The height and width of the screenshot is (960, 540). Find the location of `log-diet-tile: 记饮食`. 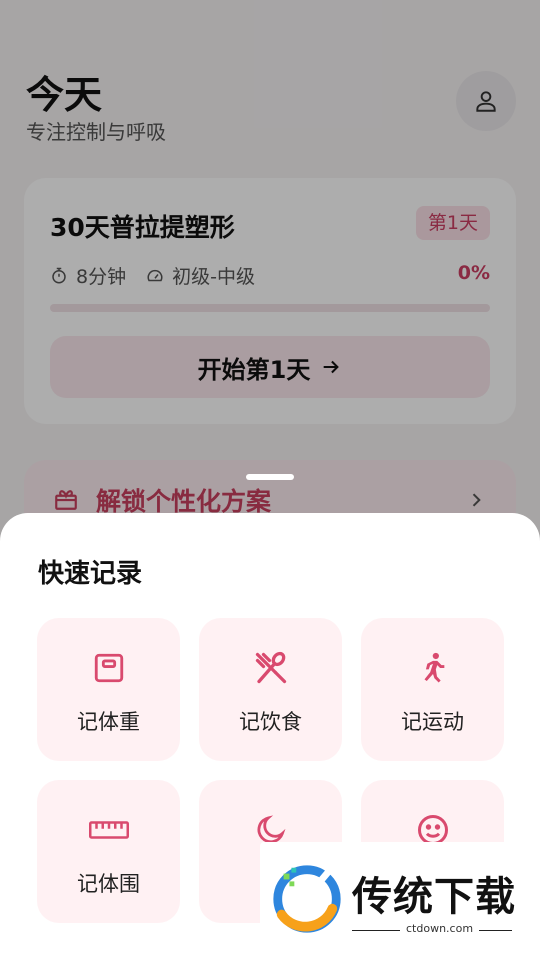

log-diet-tile: 记饮食 is located at coordinates (270, 689).